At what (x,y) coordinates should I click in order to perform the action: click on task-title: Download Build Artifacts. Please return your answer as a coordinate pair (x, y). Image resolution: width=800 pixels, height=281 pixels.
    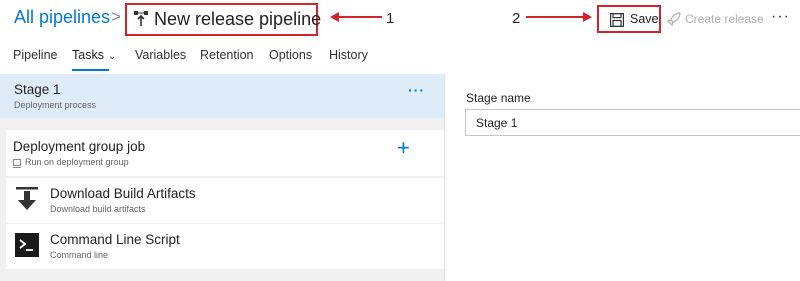
    Looking at the image, I should click on (123, 193).